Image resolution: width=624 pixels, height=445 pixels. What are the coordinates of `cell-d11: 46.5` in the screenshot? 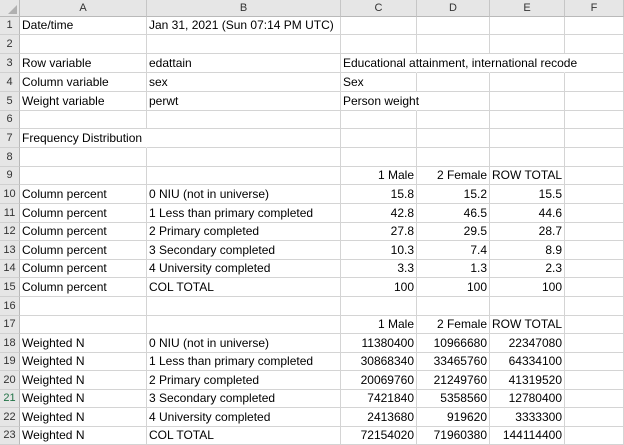 It's located at (453, 213).